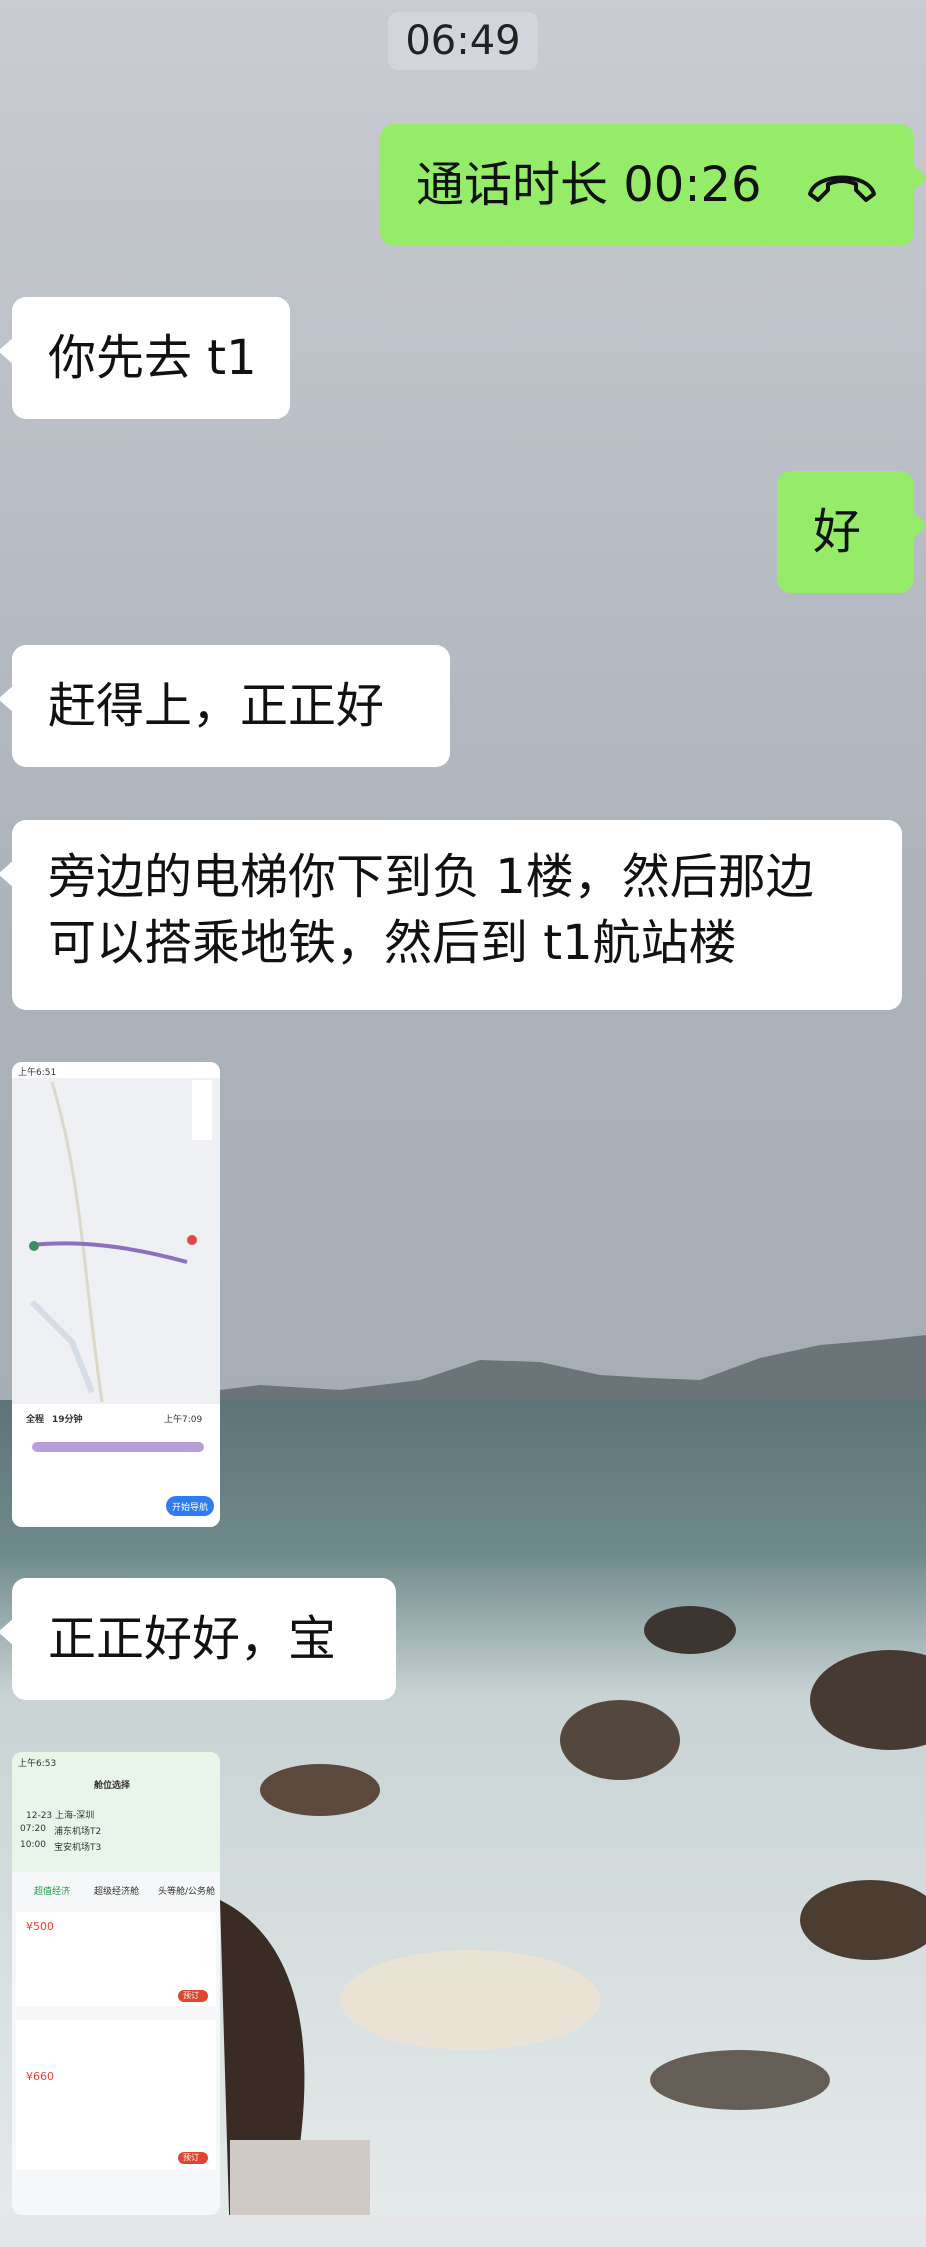 The width and height of the screenshot is (926, 2247). I want to click on call-duration-text: 通话时长 00:26, so click(589, 185).